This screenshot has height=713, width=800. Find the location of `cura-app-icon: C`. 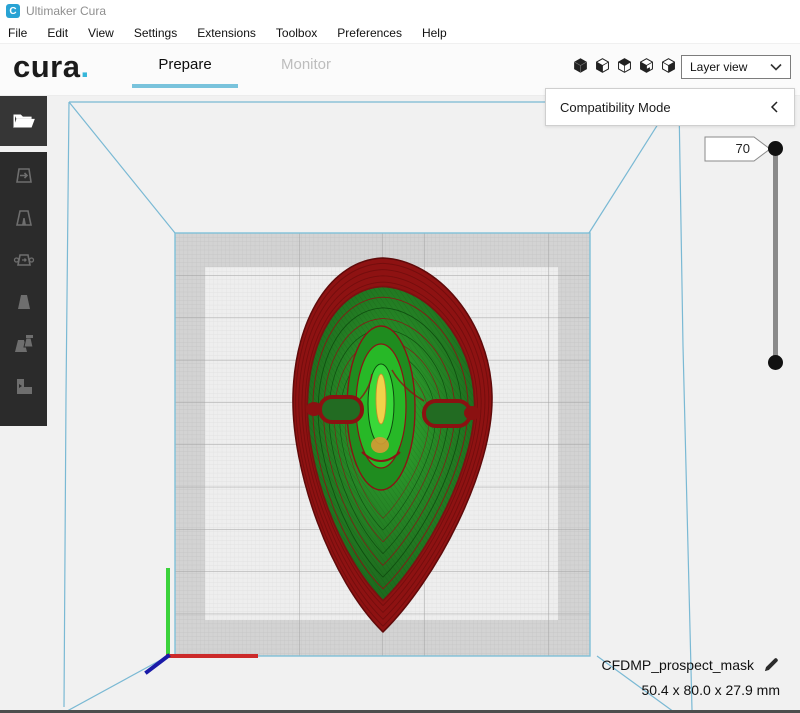

cura-app-icon: C is located at coordinates (13, 11).